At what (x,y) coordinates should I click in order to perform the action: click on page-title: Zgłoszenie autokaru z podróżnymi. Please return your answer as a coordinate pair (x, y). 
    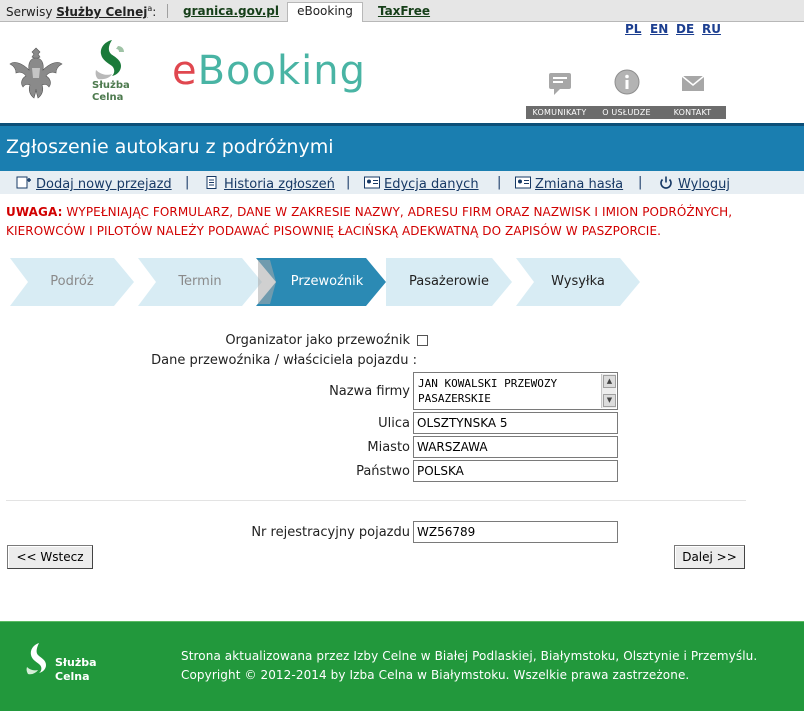
    Looking at the image, I should click on (170, 147).